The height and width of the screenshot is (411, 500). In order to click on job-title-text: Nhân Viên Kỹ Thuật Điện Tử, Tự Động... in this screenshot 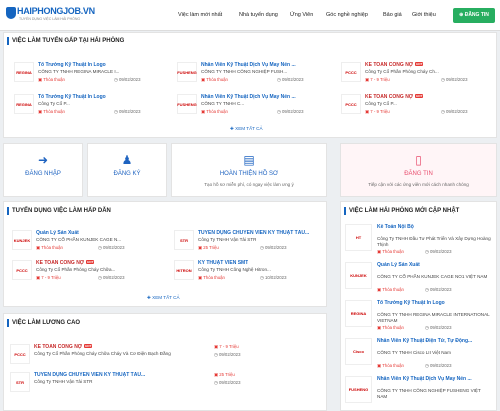, I will do `click(425, 341)`.